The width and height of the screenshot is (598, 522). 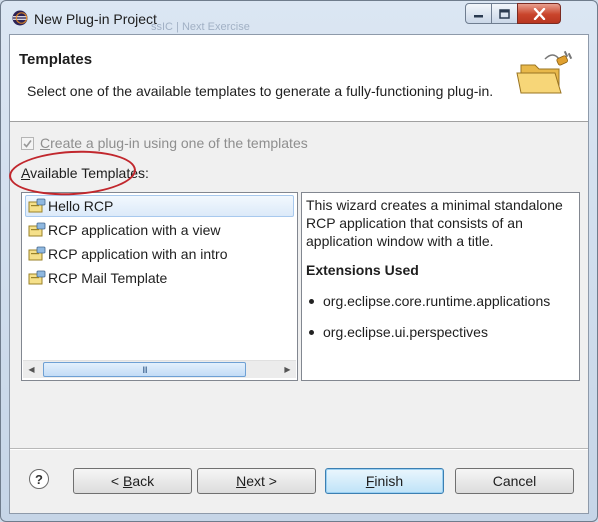 I want to click on list-item-rcp-mail: RCP Mail Template, so click(x=96, y=278).